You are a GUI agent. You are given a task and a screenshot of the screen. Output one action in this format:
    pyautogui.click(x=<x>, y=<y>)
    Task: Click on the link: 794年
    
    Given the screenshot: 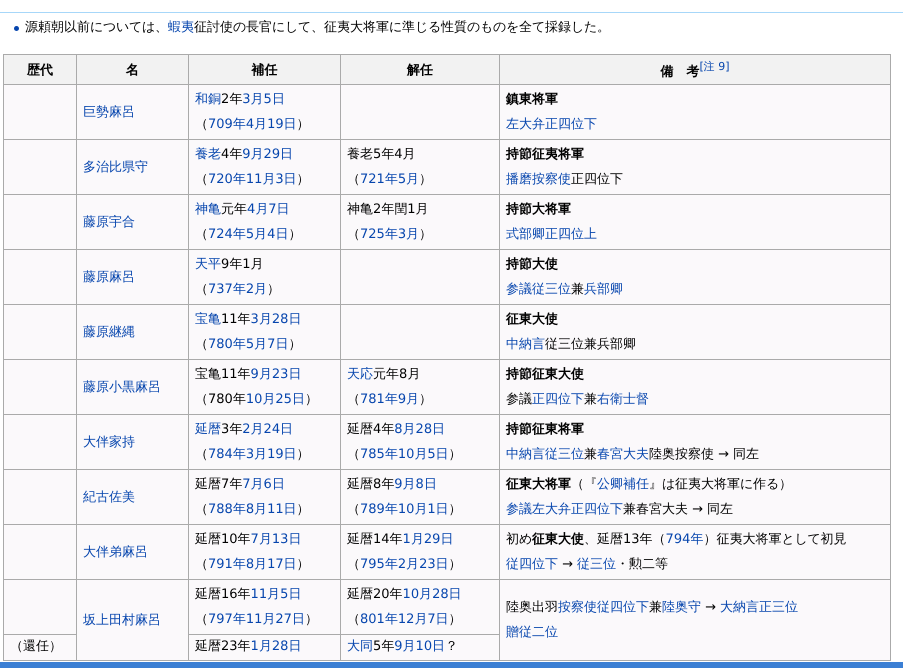 What is the action you would take?
    pyautogui.click(x=685, y=539)
    